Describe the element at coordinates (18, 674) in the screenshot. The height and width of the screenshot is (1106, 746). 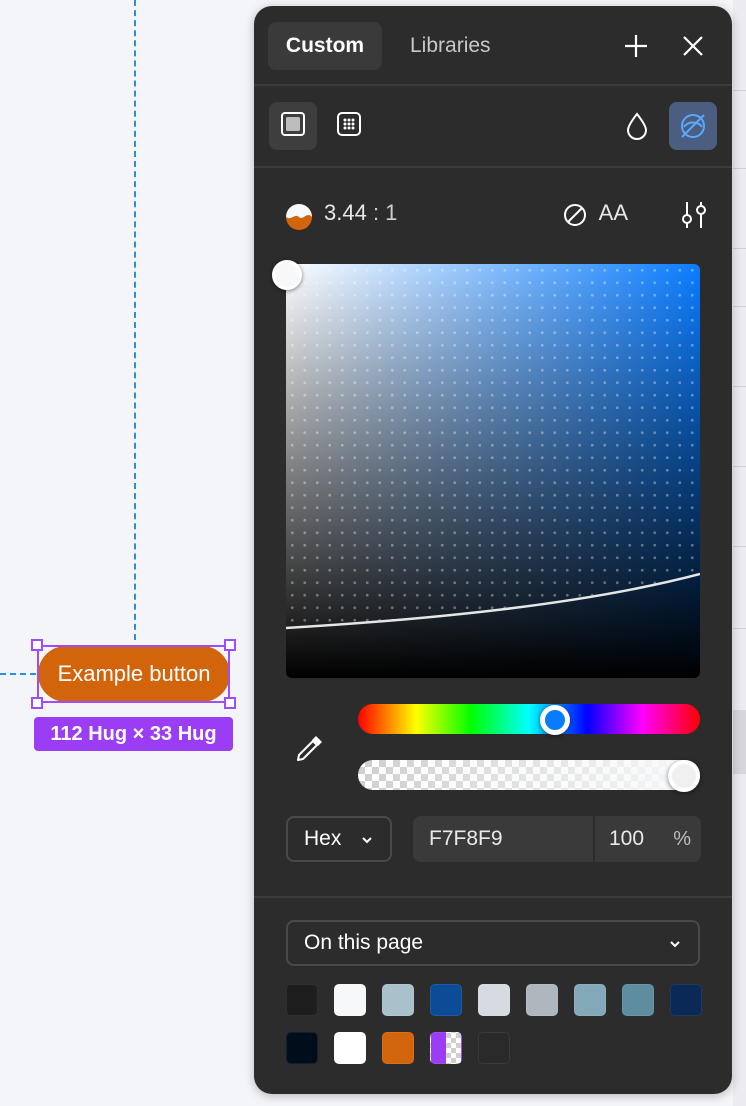
I see `horizontal-guide-line` at that location.